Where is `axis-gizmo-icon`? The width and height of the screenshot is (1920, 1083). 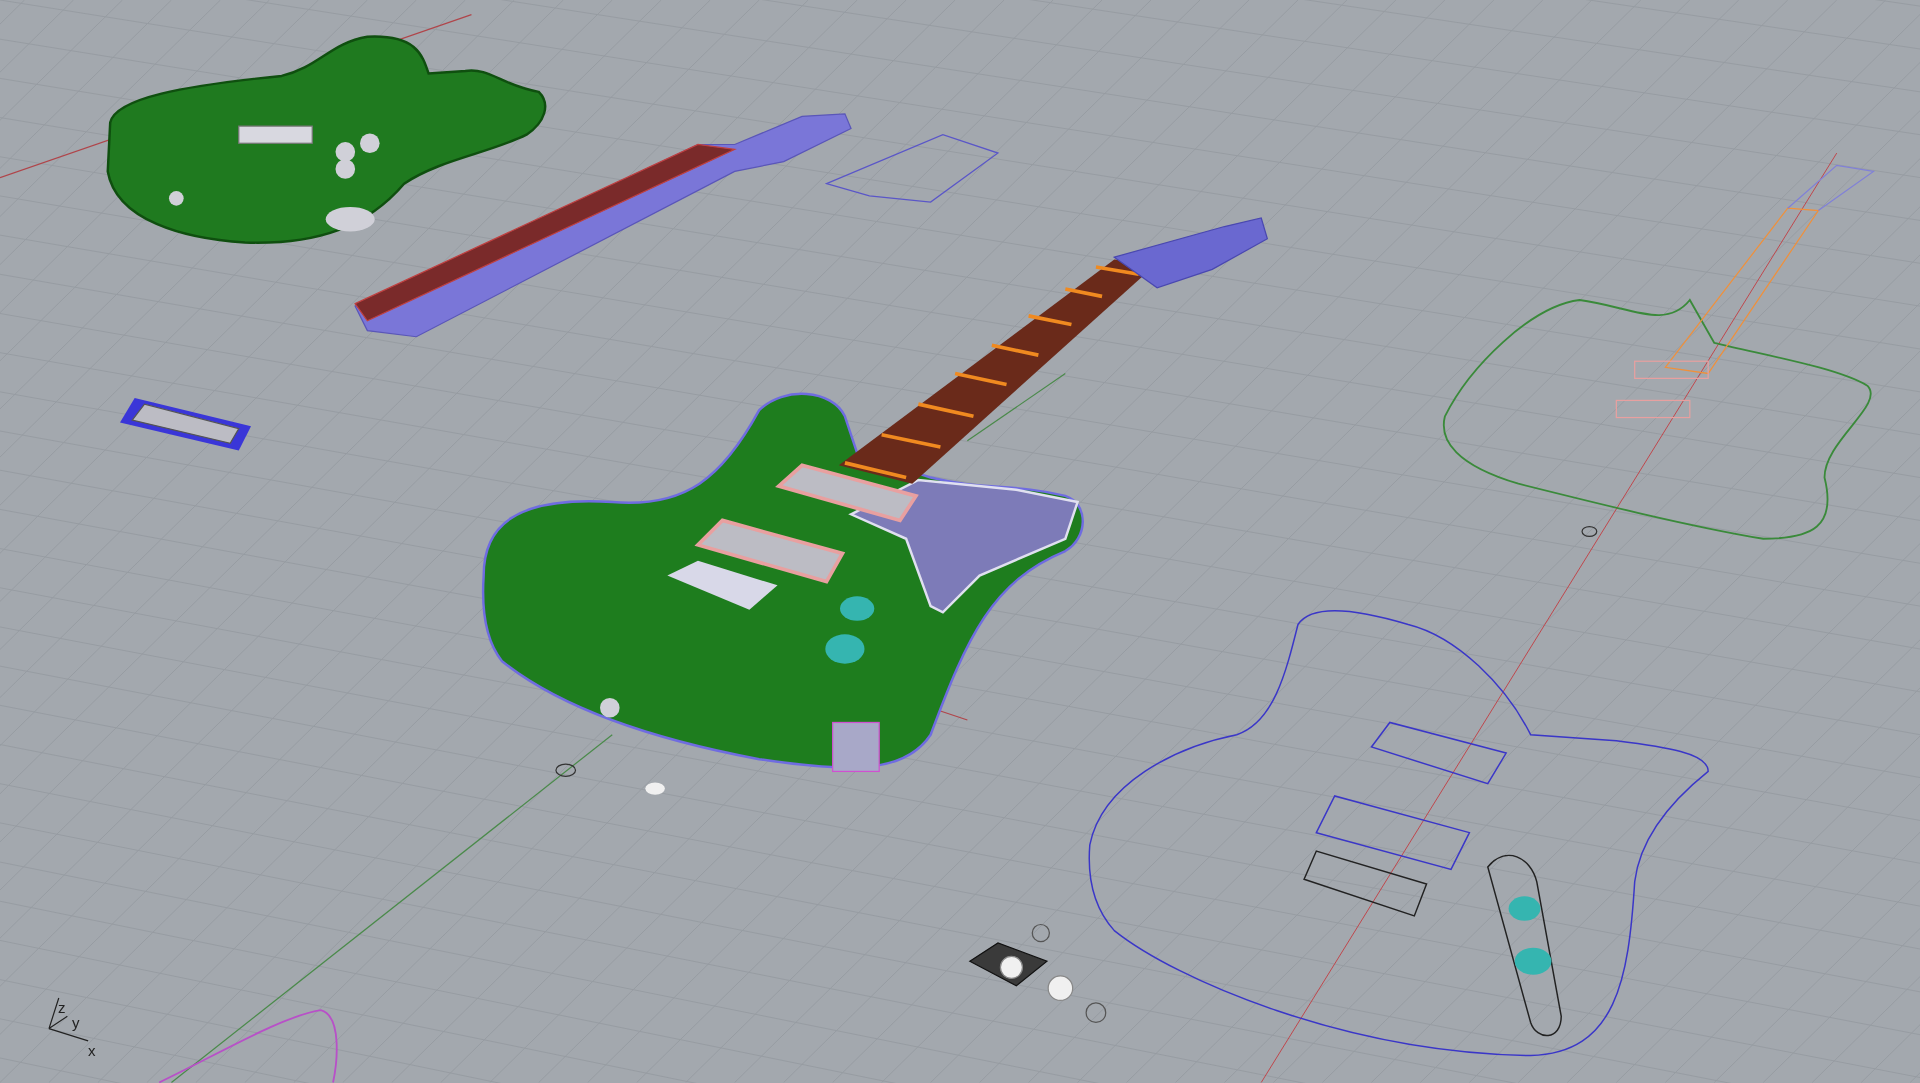 axis-gizmo-icon is located at coordinates (68, 1019).